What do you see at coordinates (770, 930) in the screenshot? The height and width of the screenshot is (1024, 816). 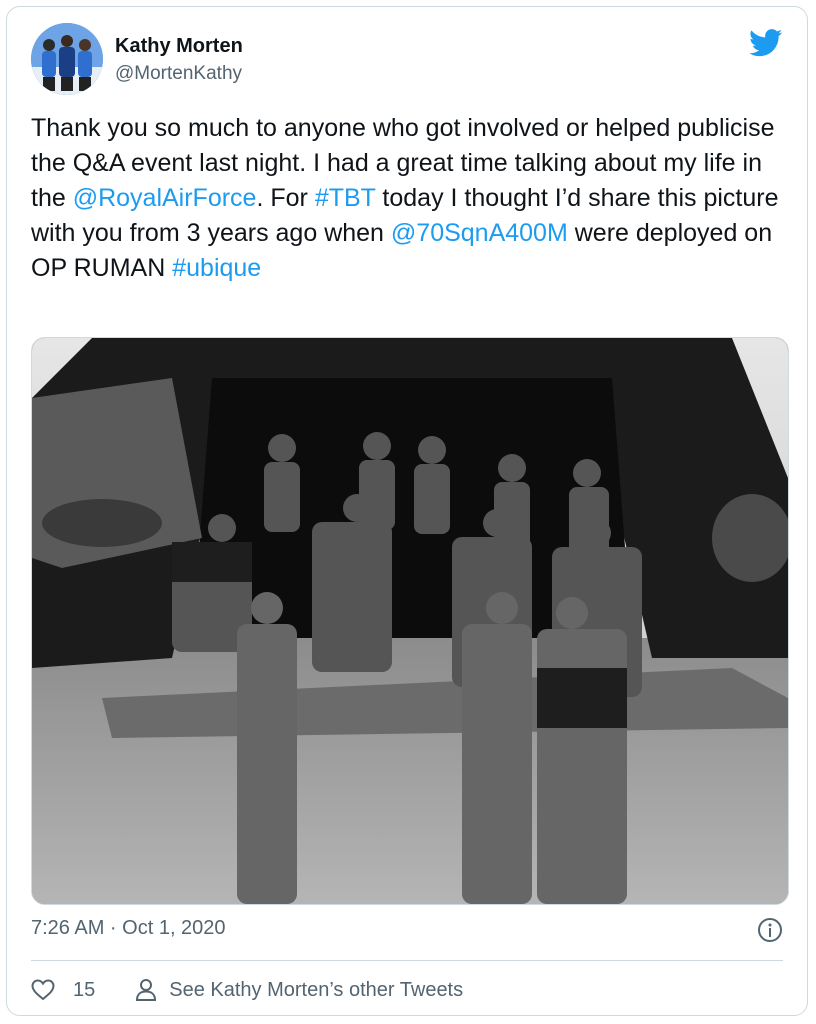 I see `info-icon` at bounding box center [770, 930].